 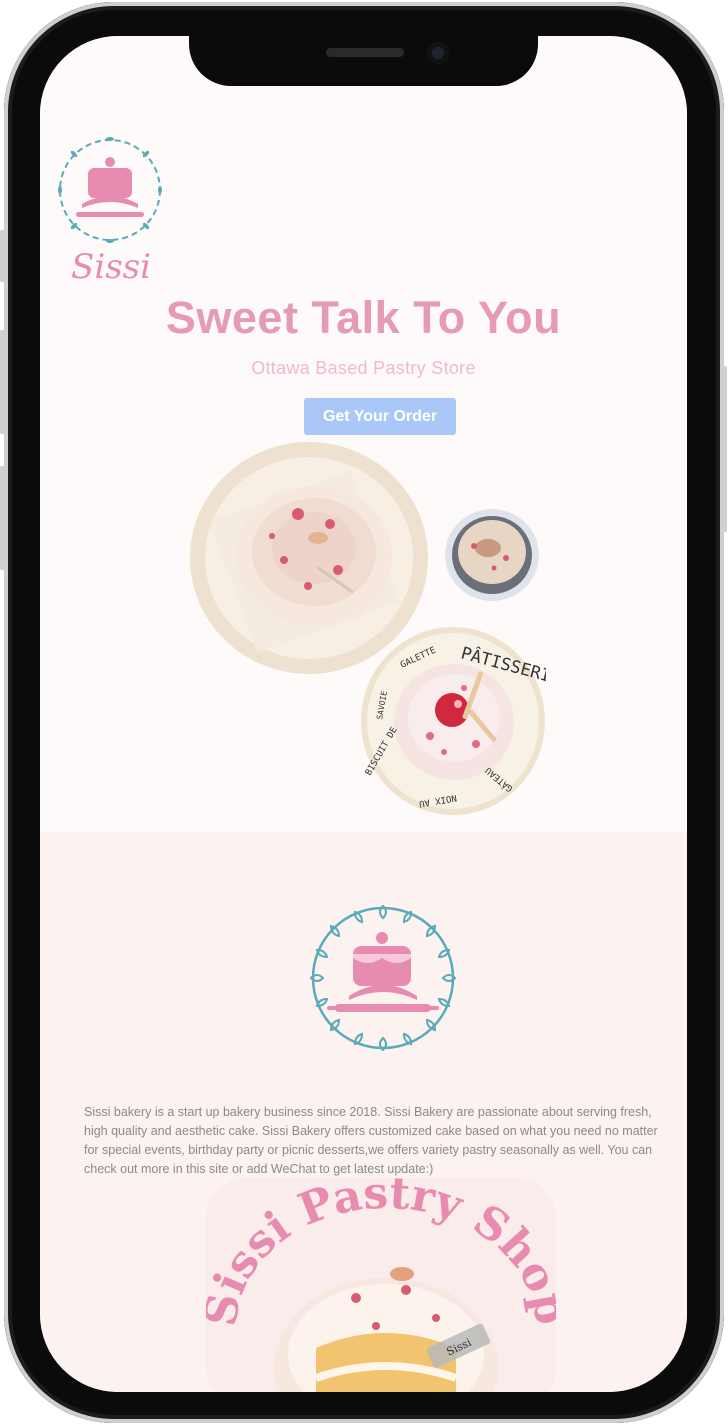 I want to click on svg-text: Sissi, so click(x=111, y=265).